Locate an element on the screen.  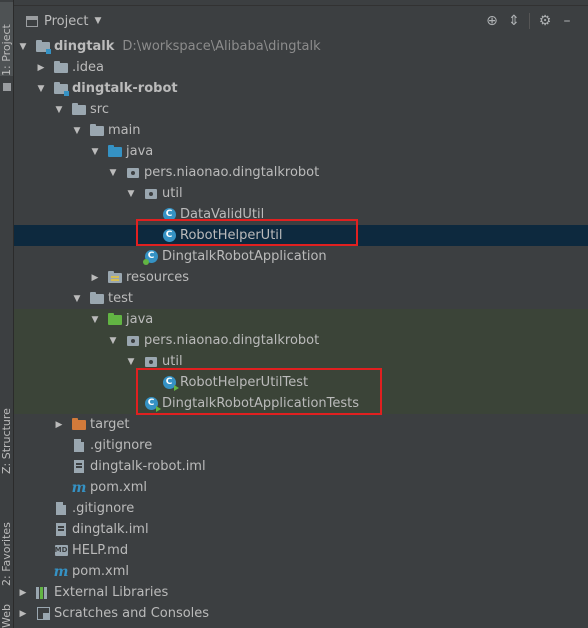
panel-title: Project is located at coordinates (66, 21).